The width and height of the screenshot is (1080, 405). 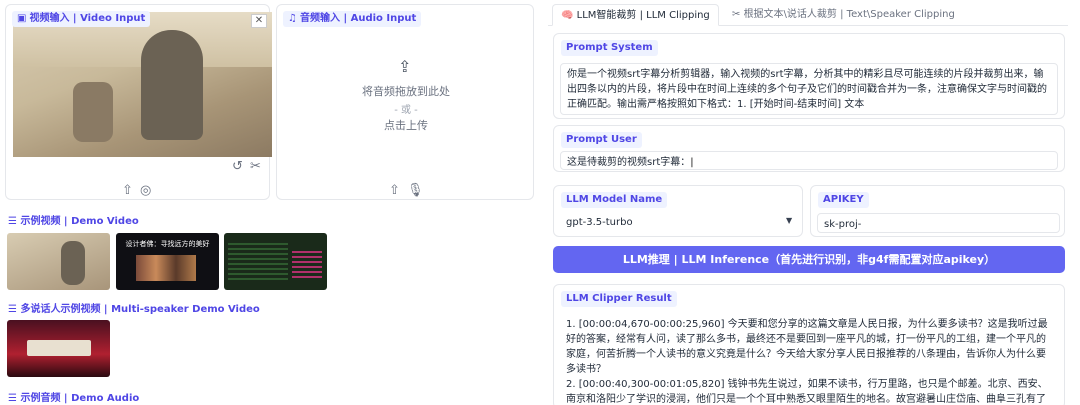 What do you see at coordinates (22, 18) in the screenshot?
I see `video-icon: ▣` at bounding box center [22, 18].